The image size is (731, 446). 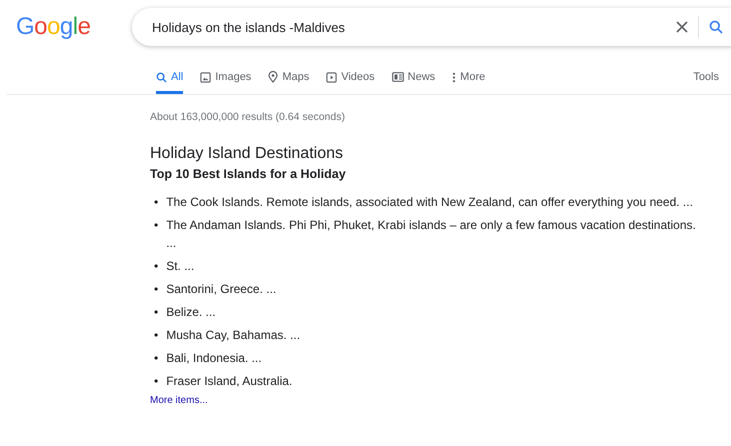 What do you see at coordinates (454, 77) in the screenshot?
I see `more-icon` at bounding box center [454, 77].